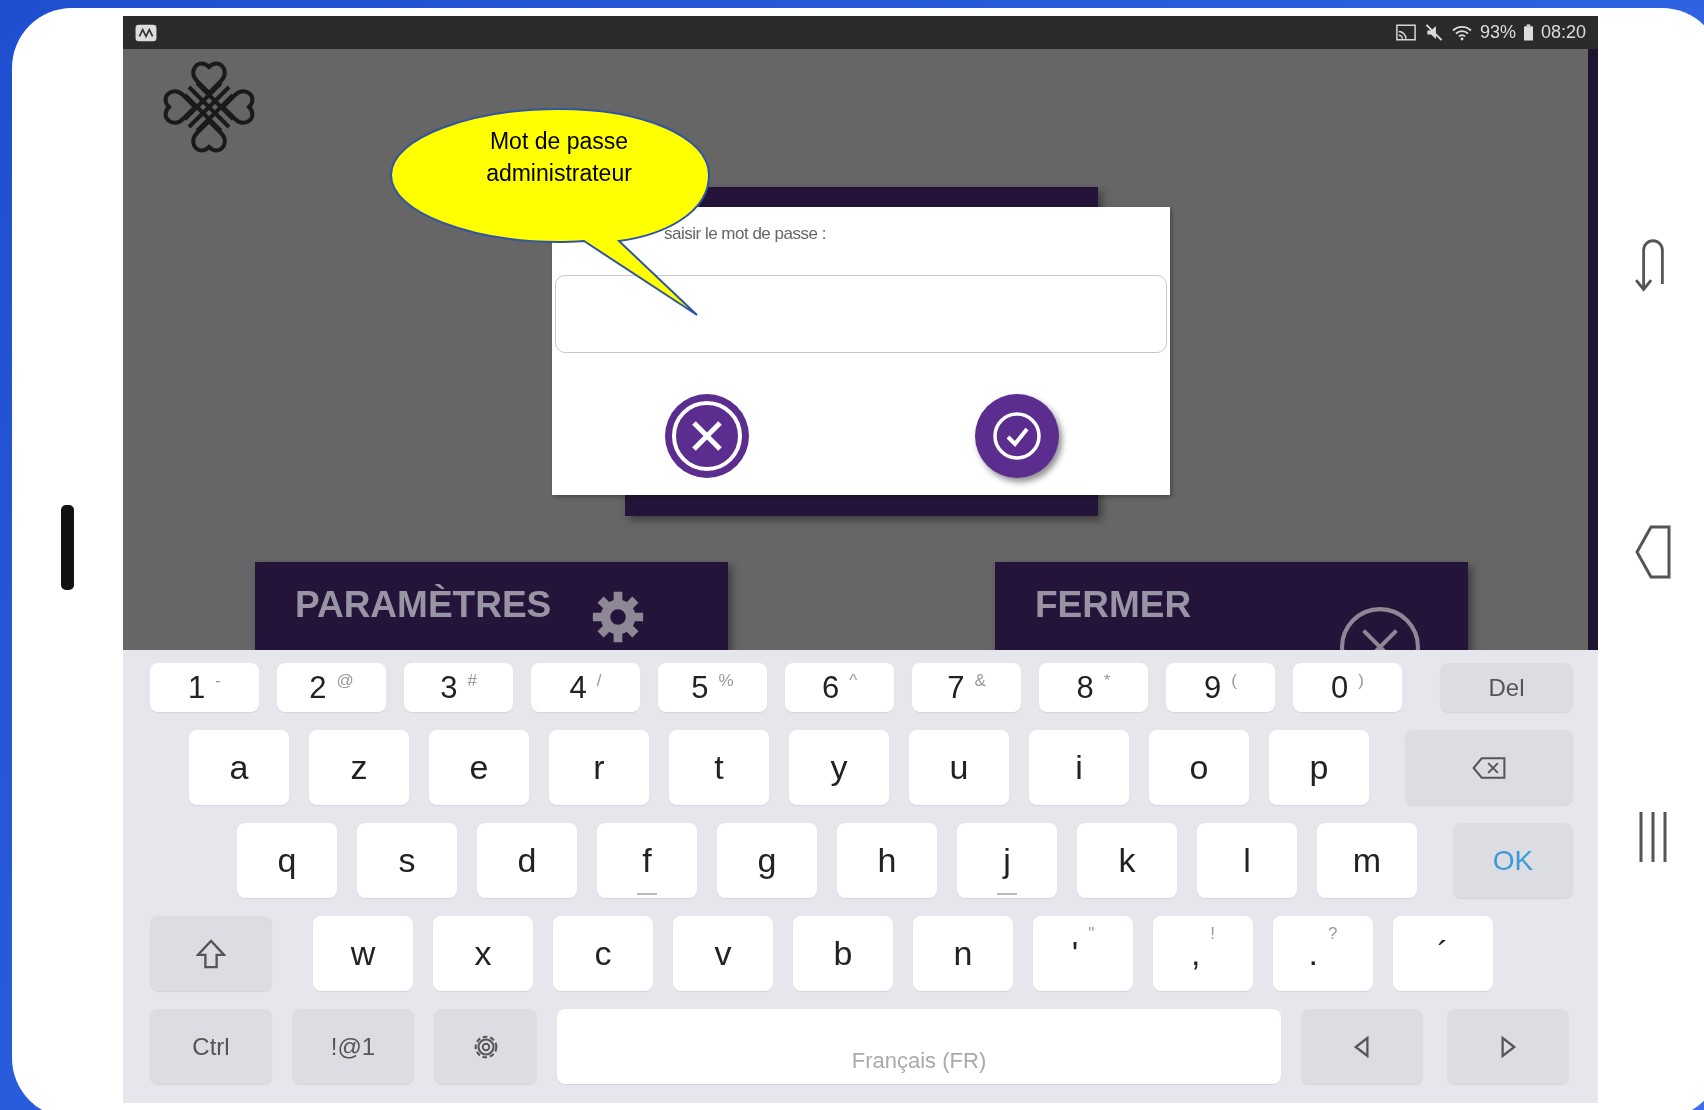 The image size is (1704, 1110). What do you see at coordinates (723, 953) in the screenshot?
I see `keyboard-key: v` at bounding box center [723, 953].